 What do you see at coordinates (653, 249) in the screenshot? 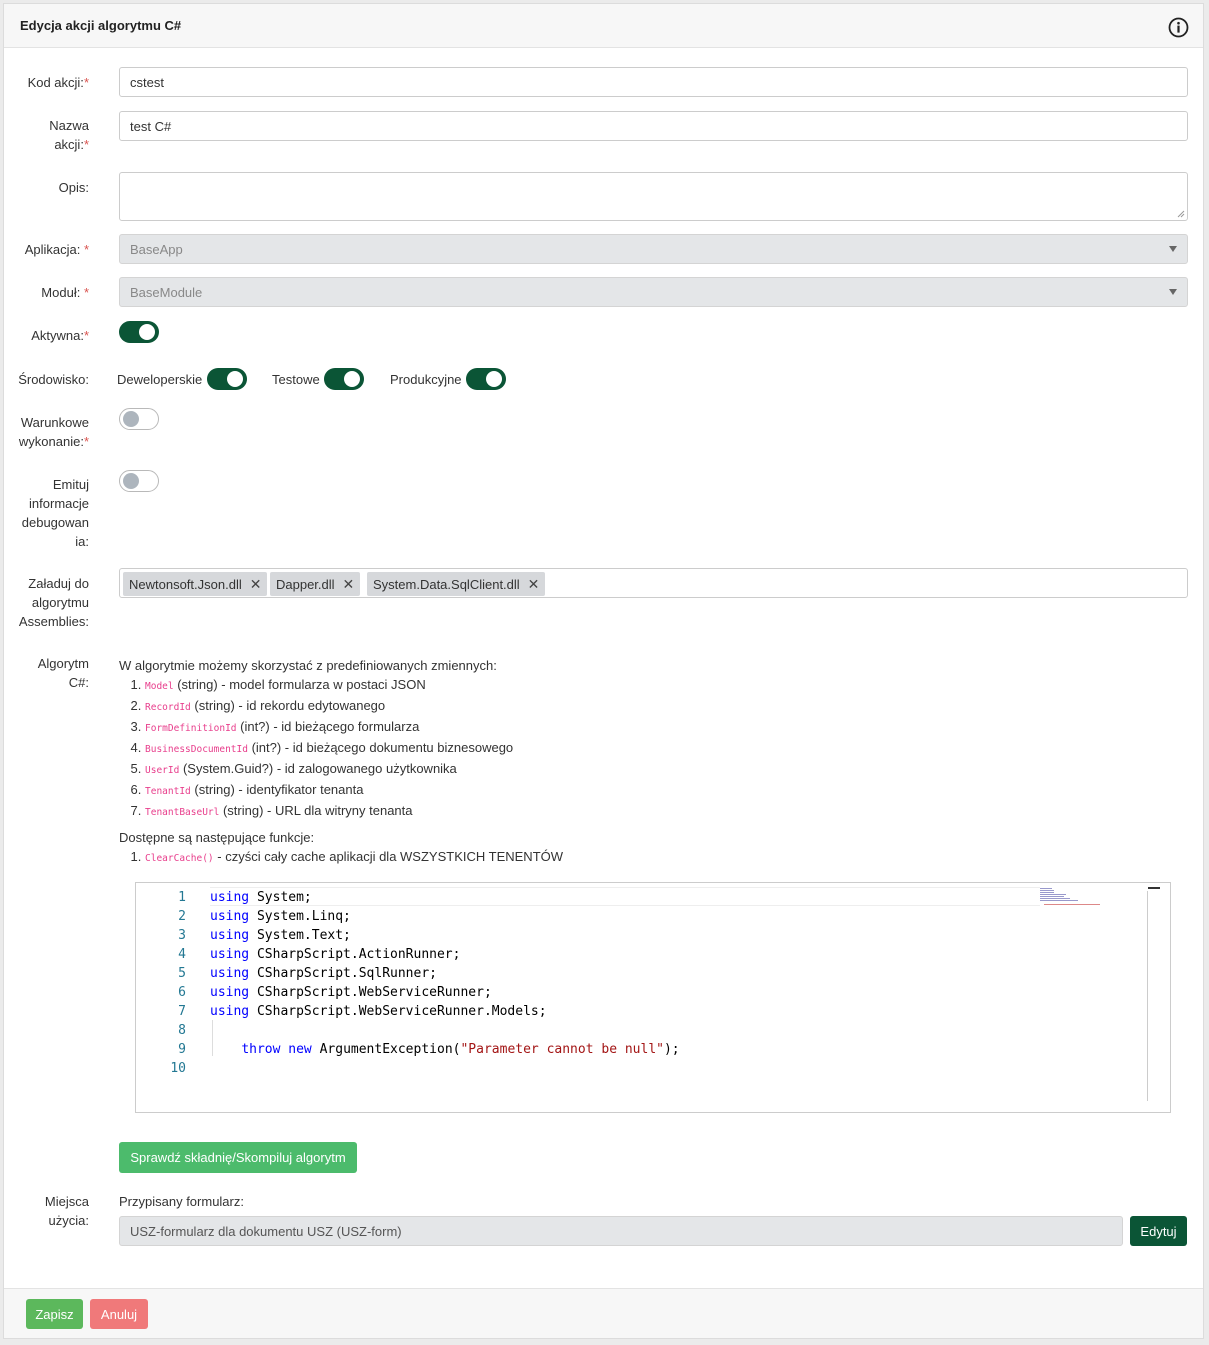
I see `aplikacja-select: BaseApp` at bounding box center [653, 249].